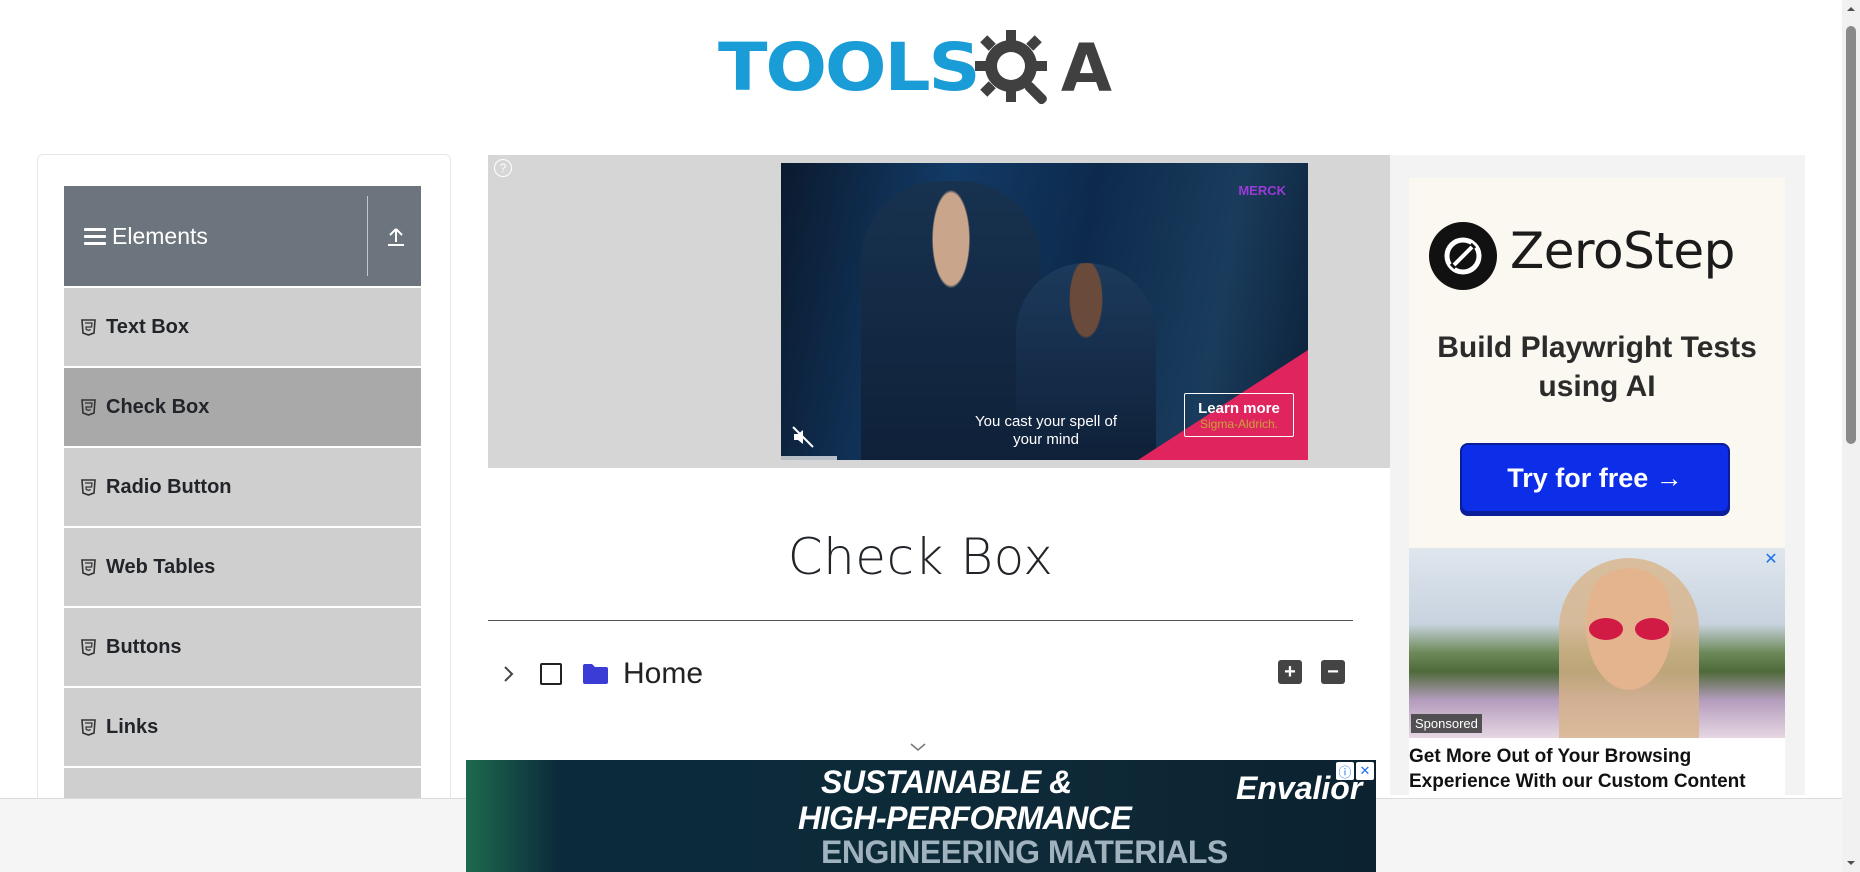 This screenshot has width=1860, height=872. What do you see at coordinates (920, 557) in the screenshot?
I see `page-title: Check Box` at bounding box center [920, 557].